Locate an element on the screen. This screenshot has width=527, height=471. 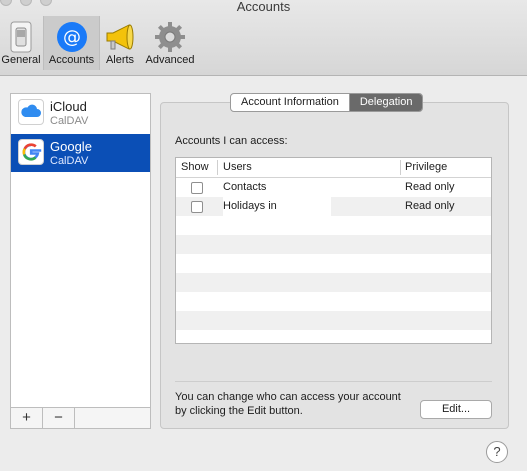
account-tabs: Account Information Delegation is located at coordinates (327, 102).